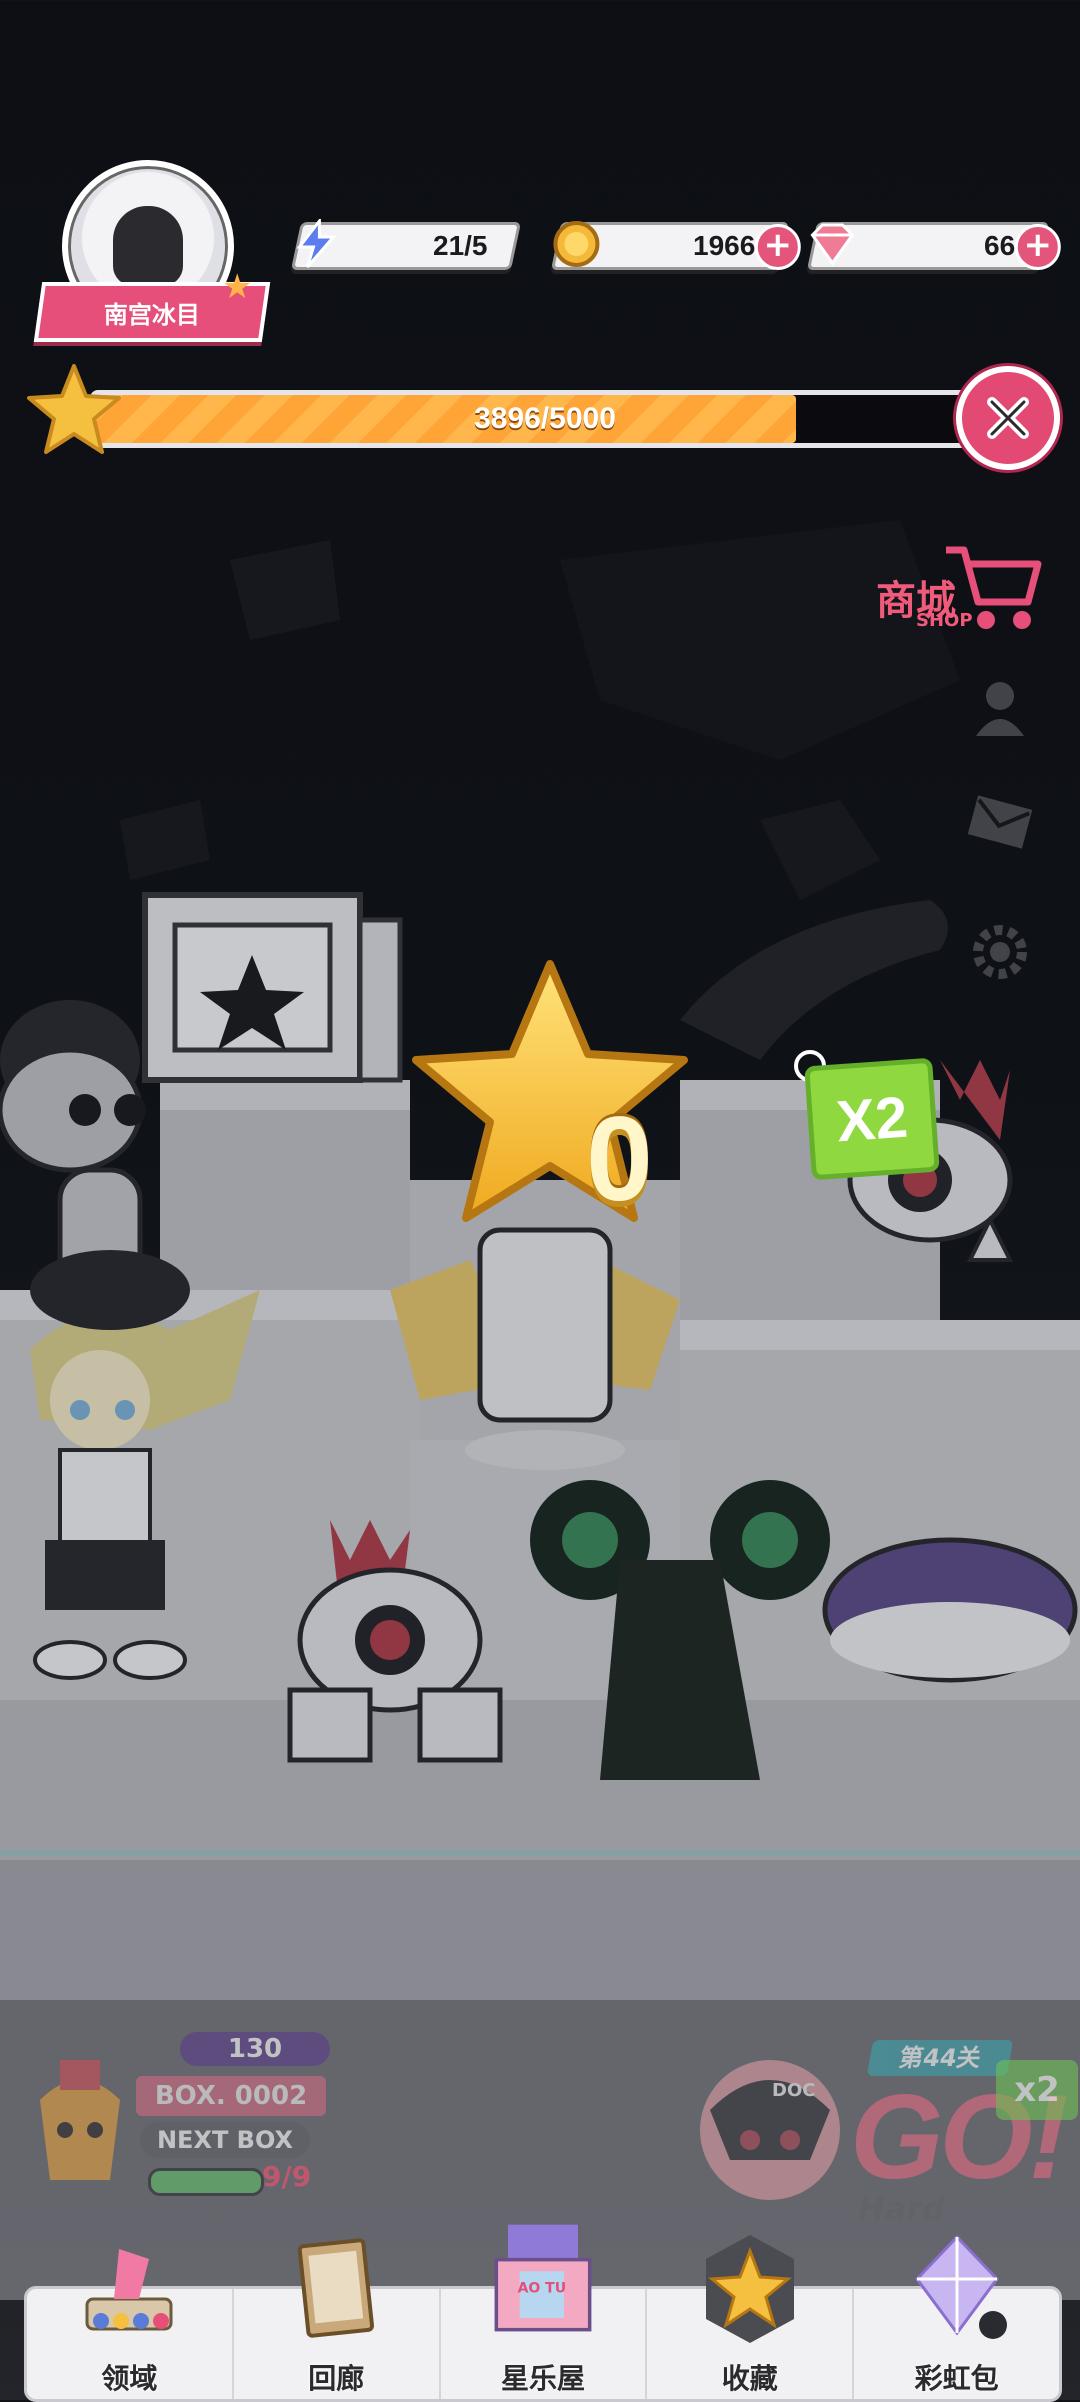 The image size is (1080, 2402). I want to click on collected-star-icon, so click(550, 1091).